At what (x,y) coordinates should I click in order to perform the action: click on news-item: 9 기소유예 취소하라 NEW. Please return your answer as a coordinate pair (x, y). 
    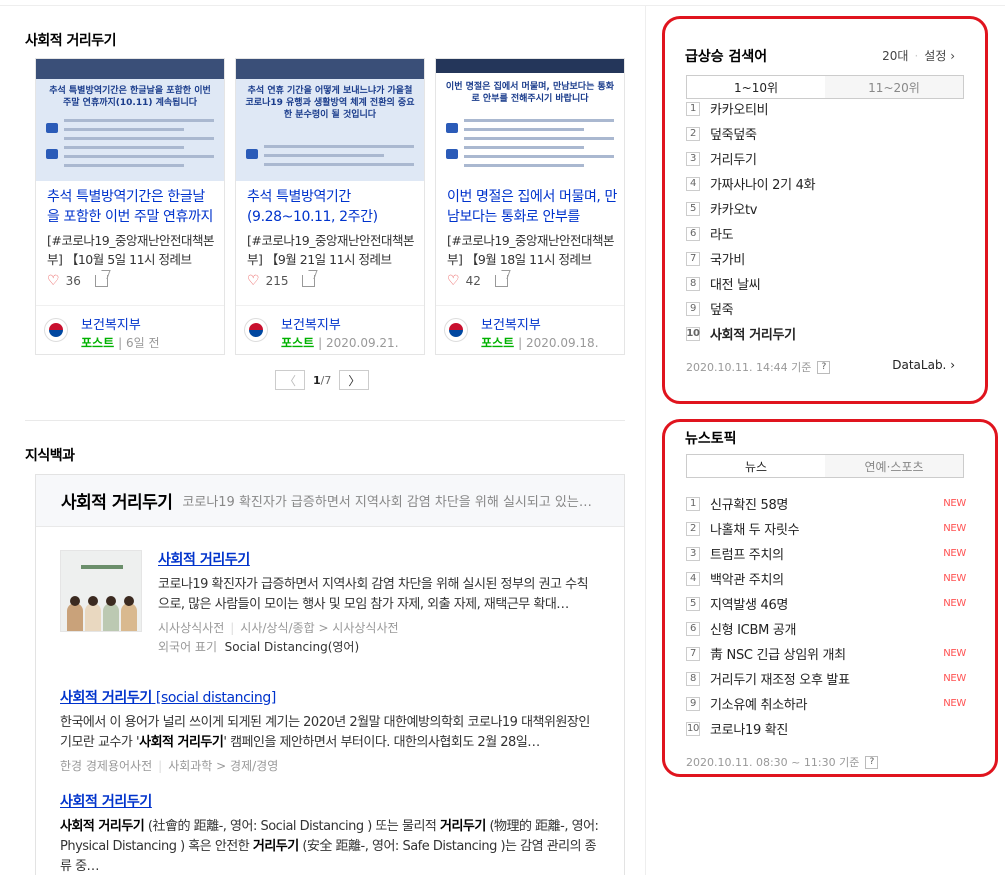
    Looking at the image, I should click on (826, 703).